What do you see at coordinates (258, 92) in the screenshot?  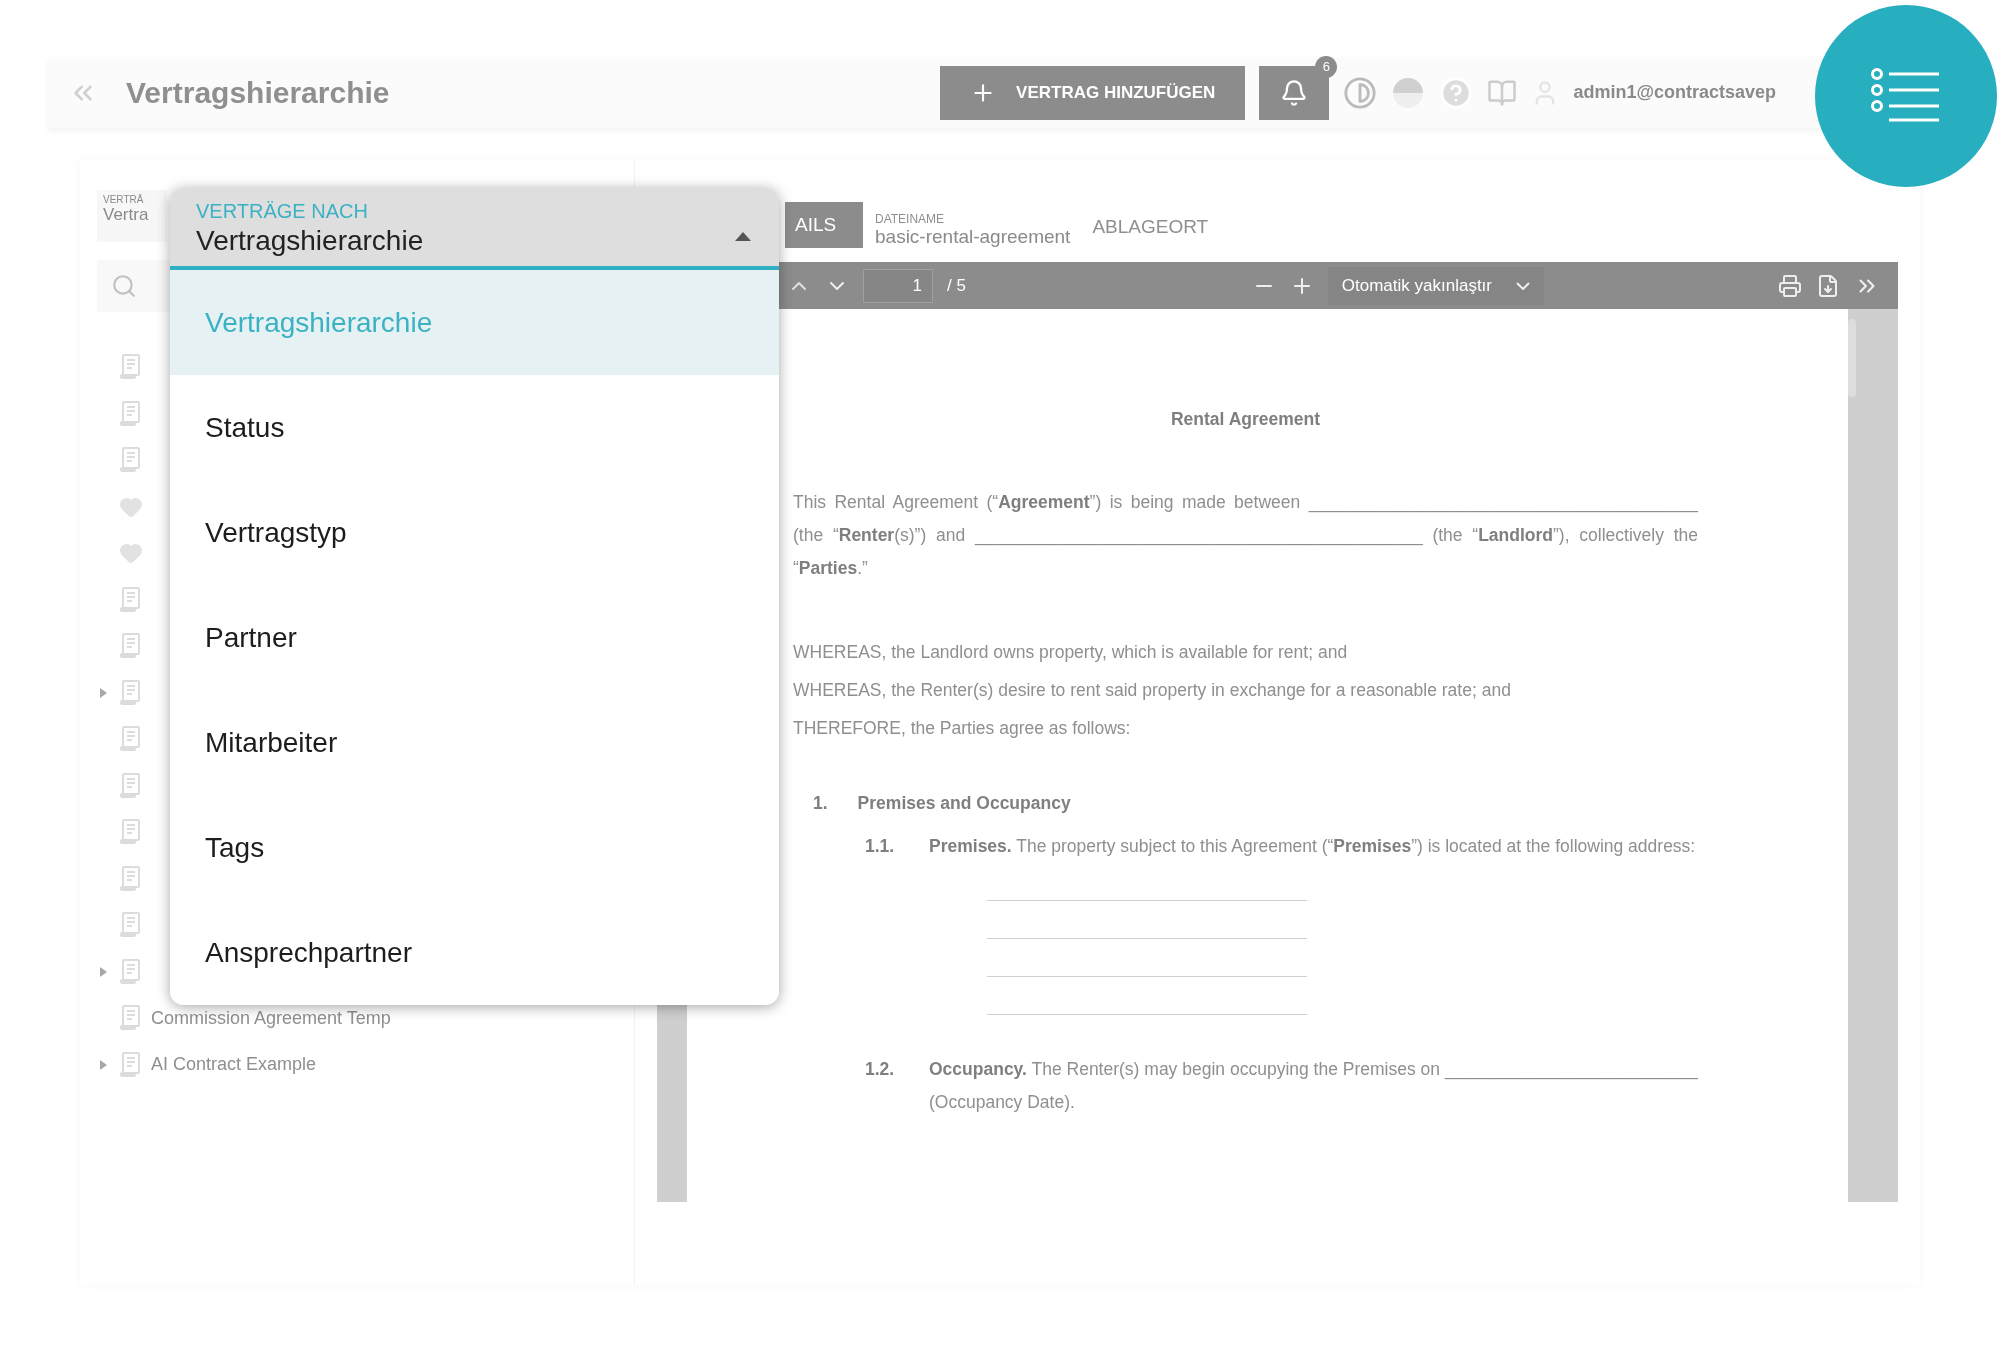 I see `page-title: Vertragshierarchie` at bounding box center [258, 92].